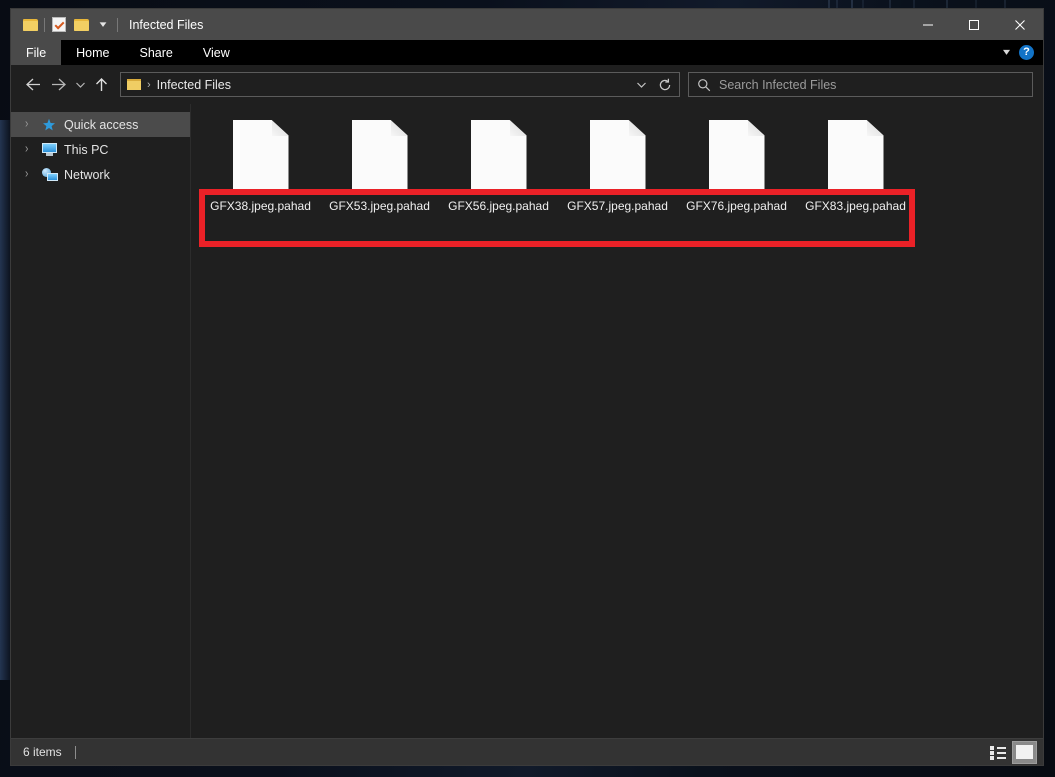 The image size is (1055, 777). I want to click on status-divider, so click(75, 752).